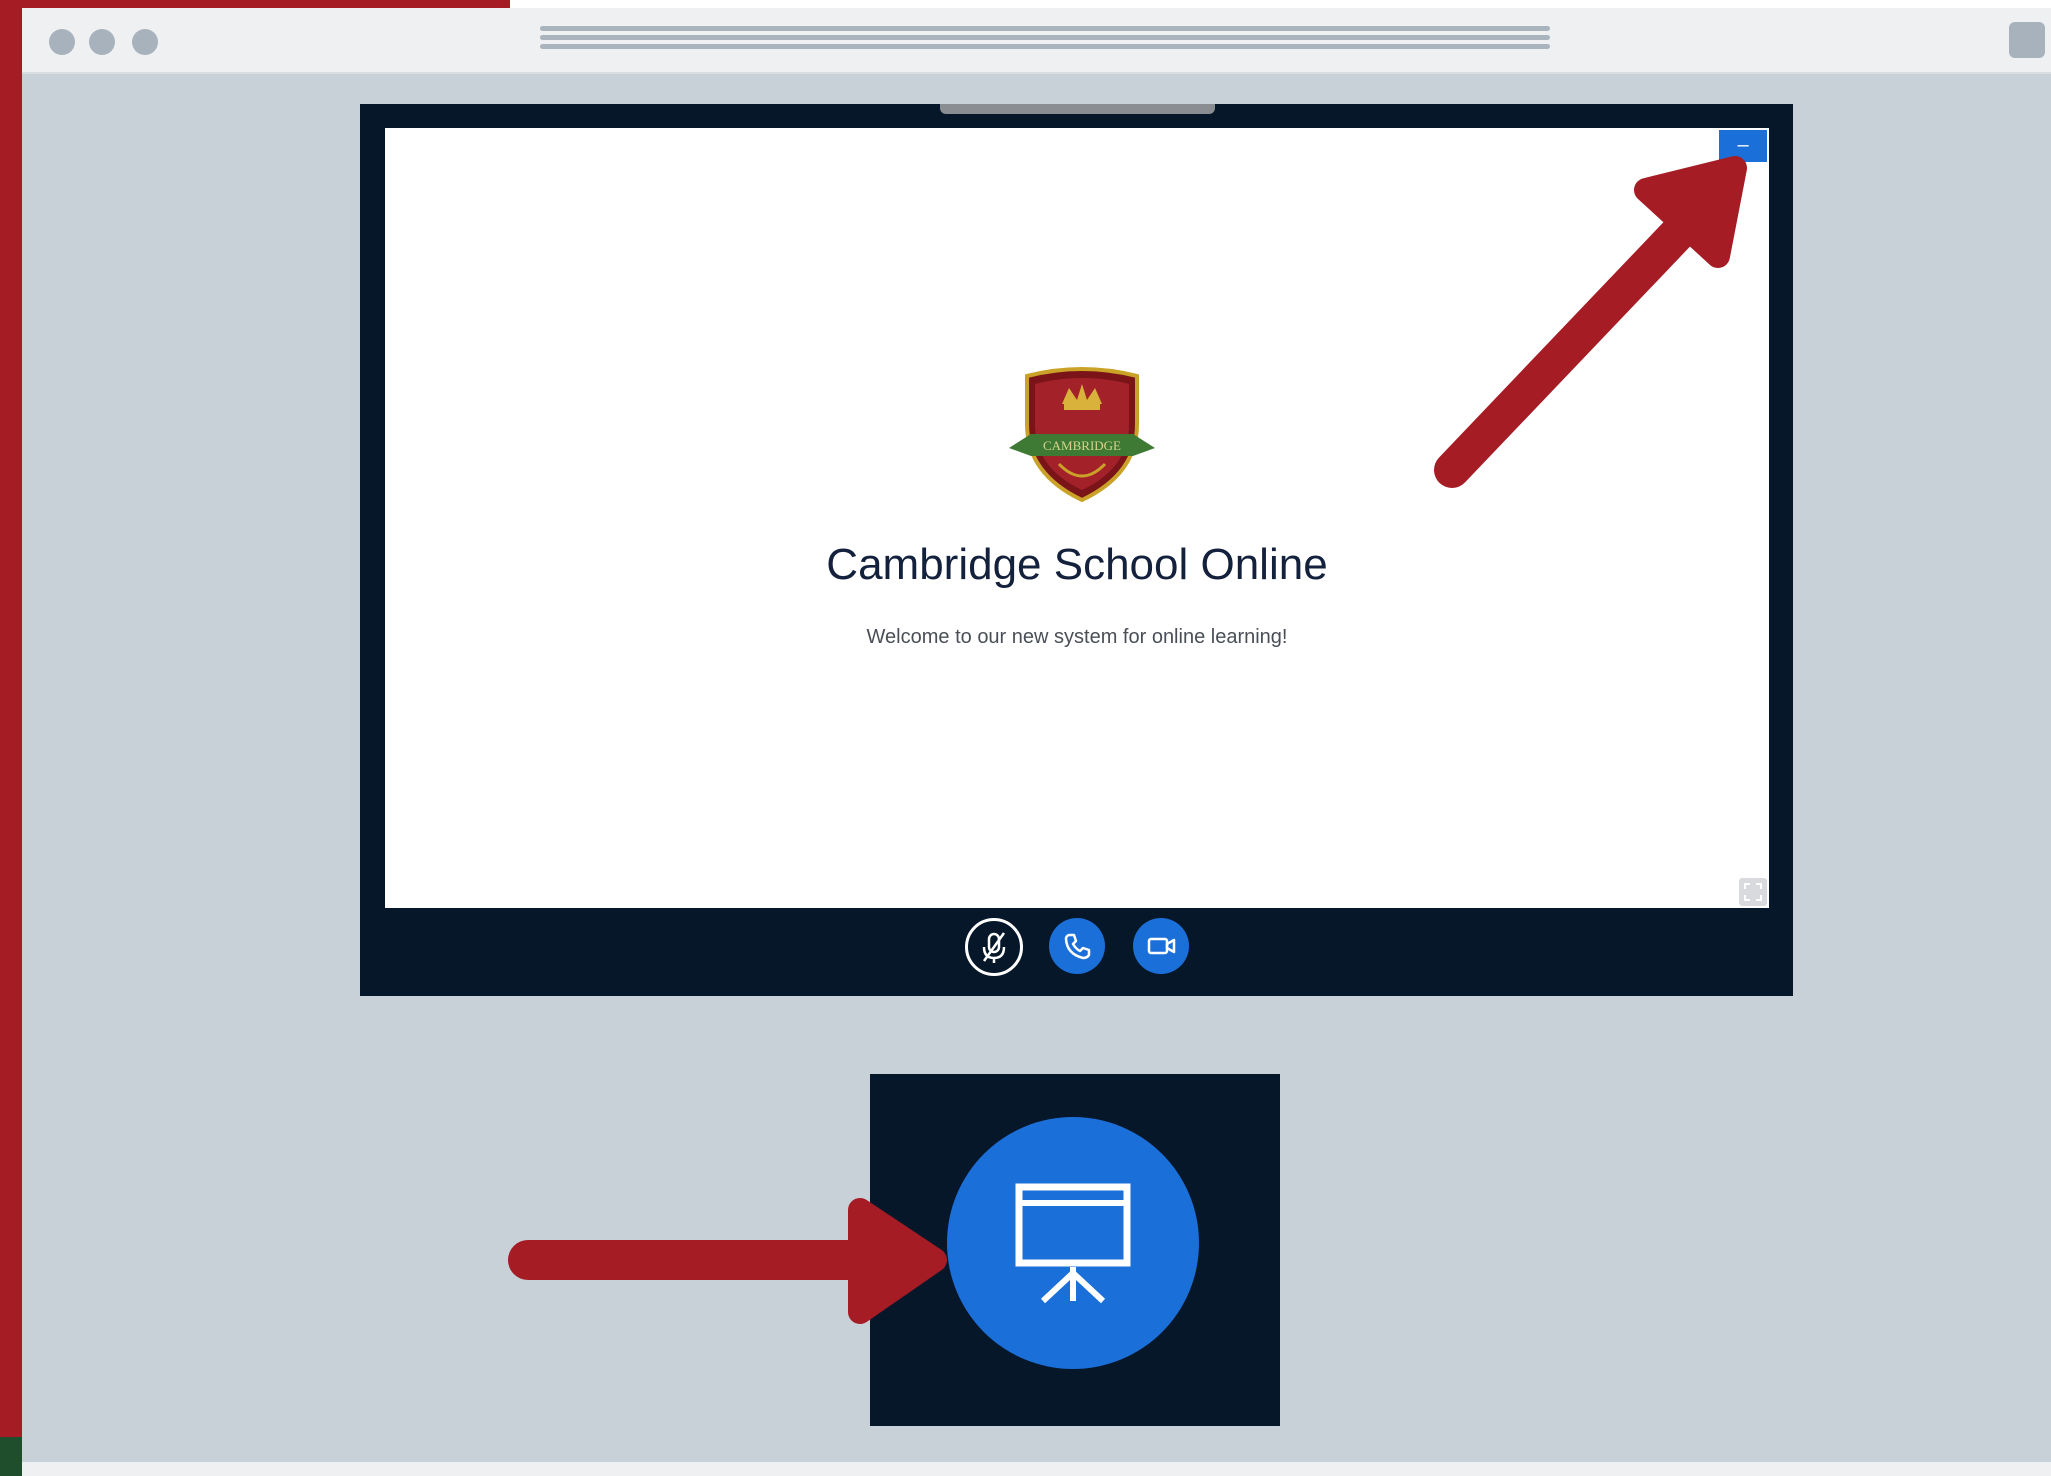  I want to click on browser-bottom-bar, so click(1036, 1469).